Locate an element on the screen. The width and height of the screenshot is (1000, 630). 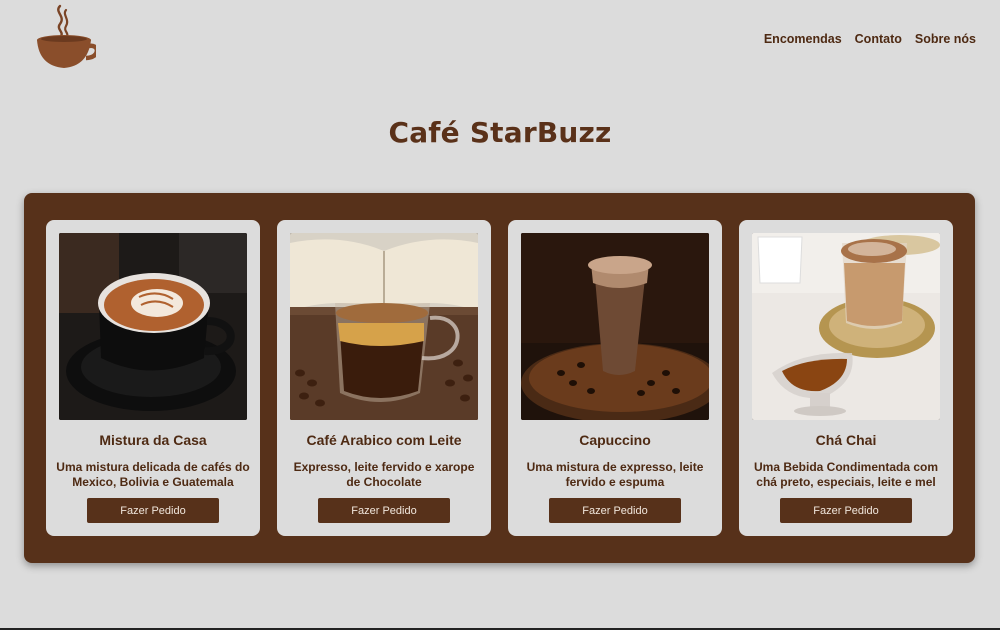
glass-coffee-with-book-image is located at coordinates (384, 326).